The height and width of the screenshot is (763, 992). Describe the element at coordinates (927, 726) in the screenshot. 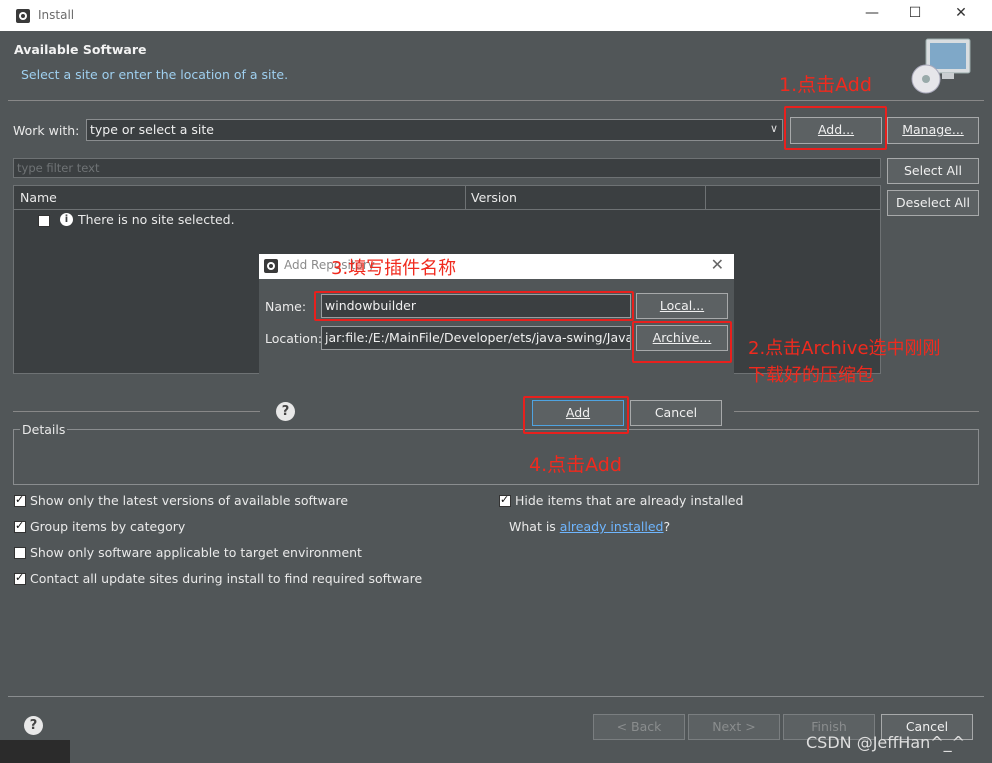

I see `cancel-label: Cancel` at that location.